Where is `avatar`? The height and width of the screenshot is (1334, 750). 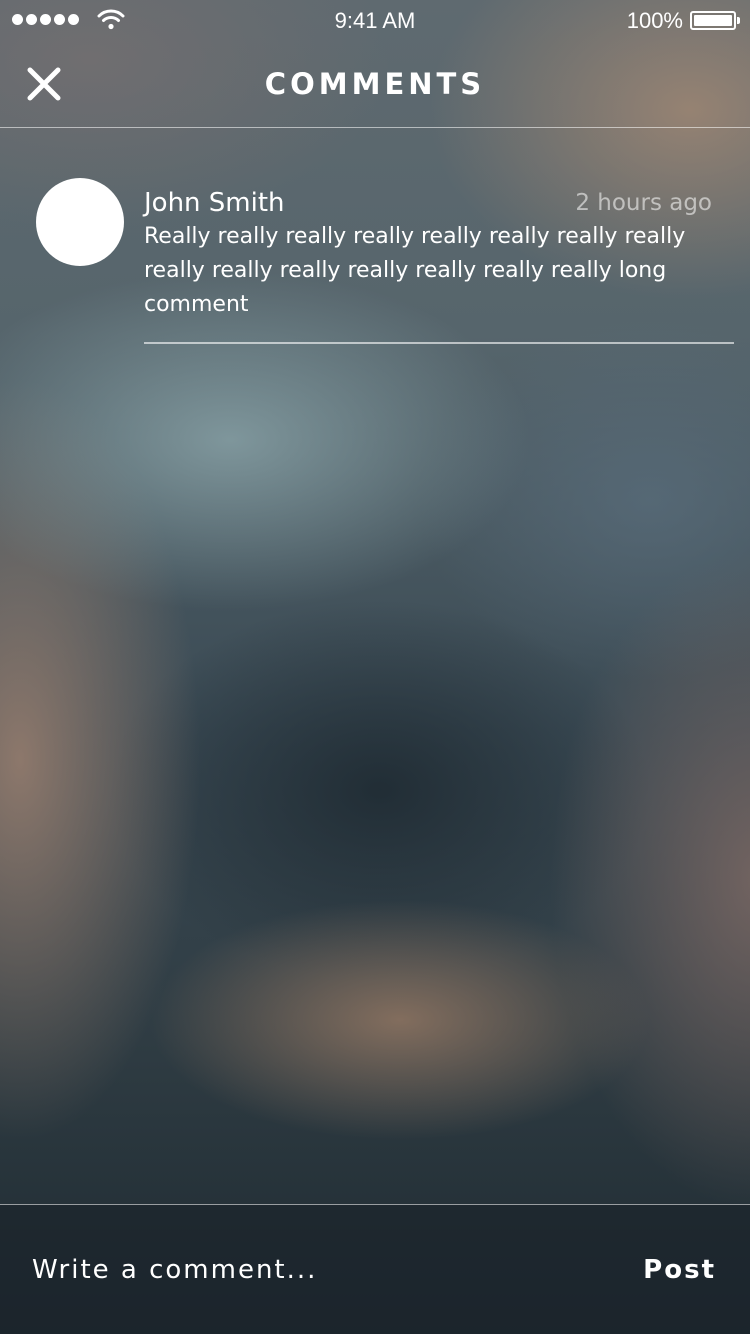 avatar is located at coordinates (80, 222).